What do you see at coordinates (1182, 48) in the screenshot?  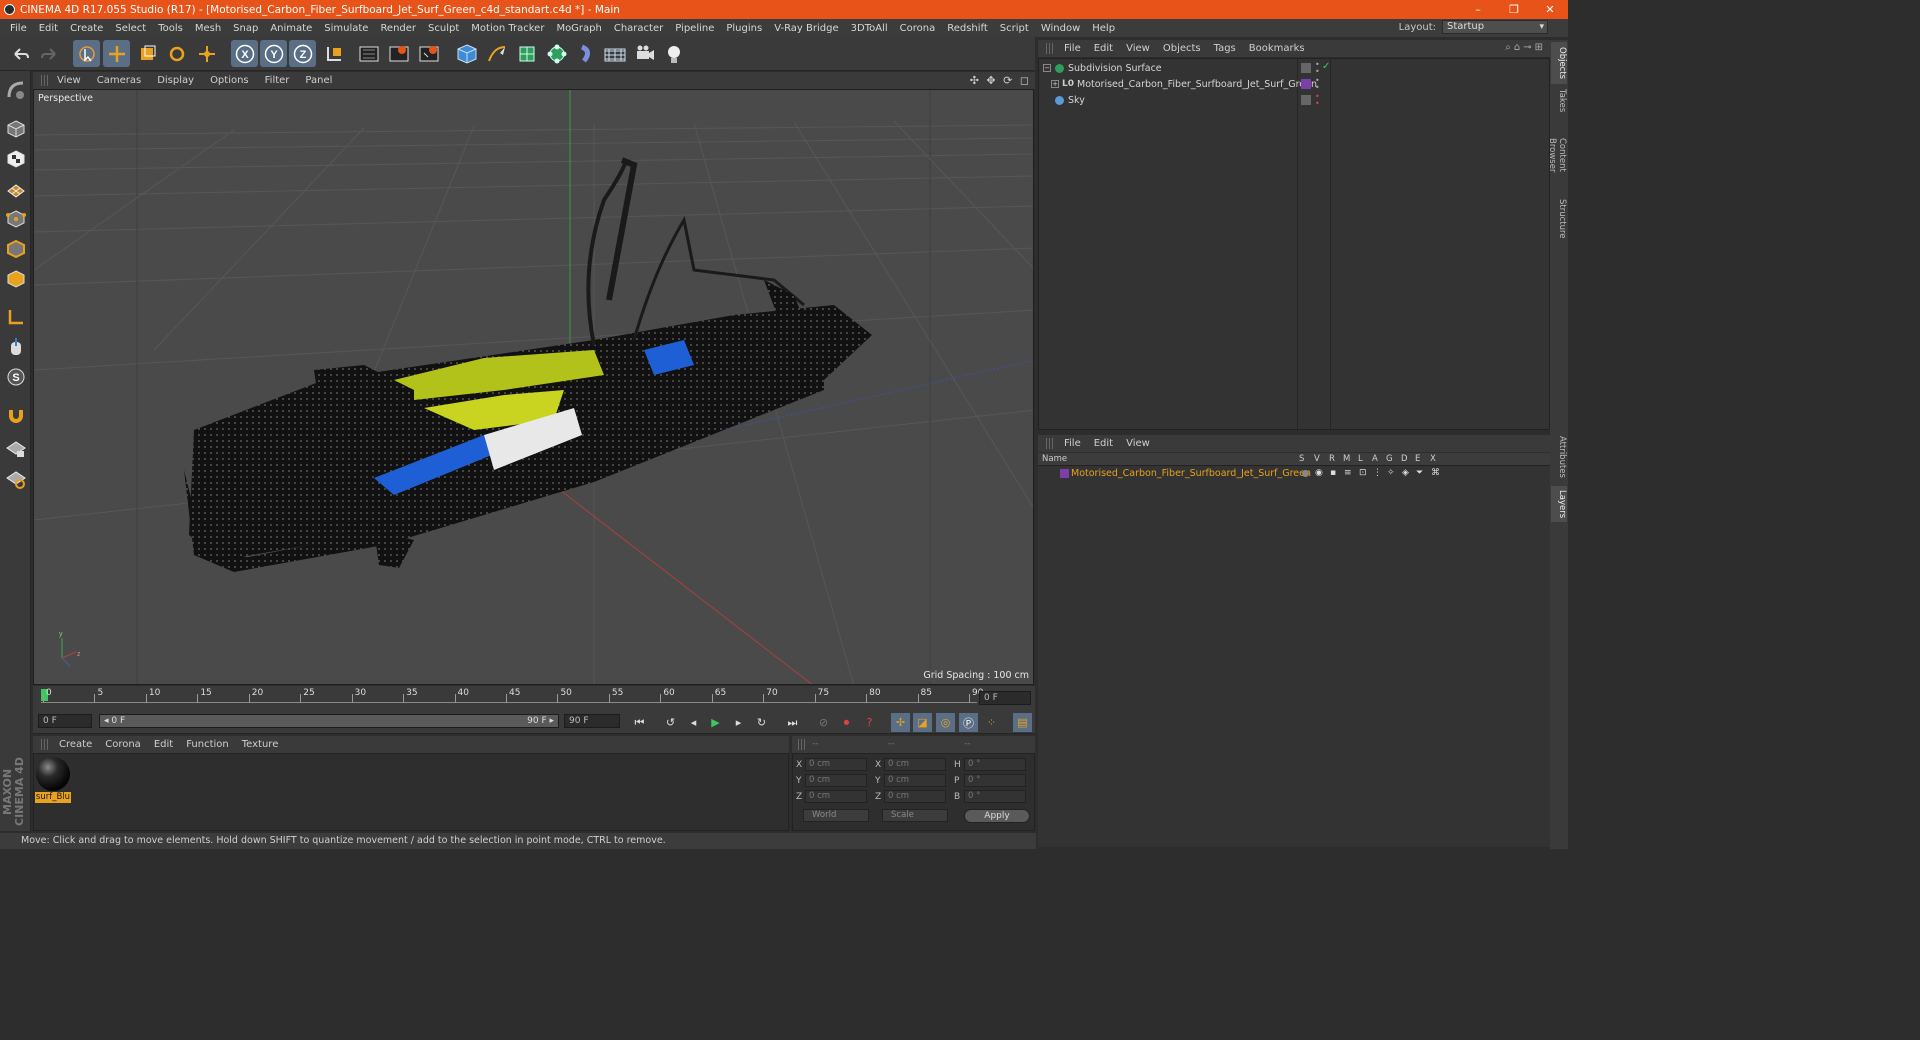 I see `object-menu-objects: Objects` at bounding box center [1182, 48].